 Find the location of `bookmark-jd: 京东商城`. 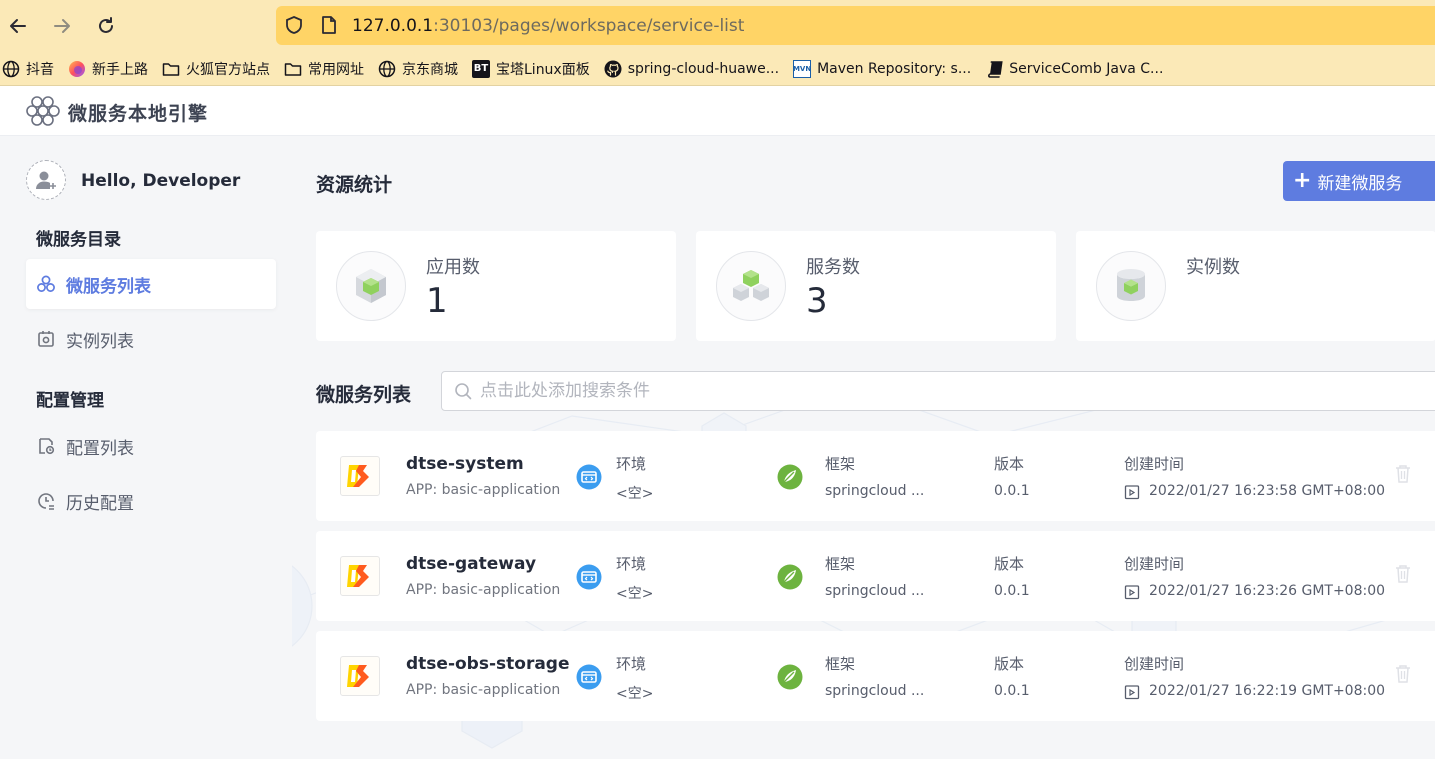

bookmark-jd: 京东商城 is located at coordinates (418, 69).